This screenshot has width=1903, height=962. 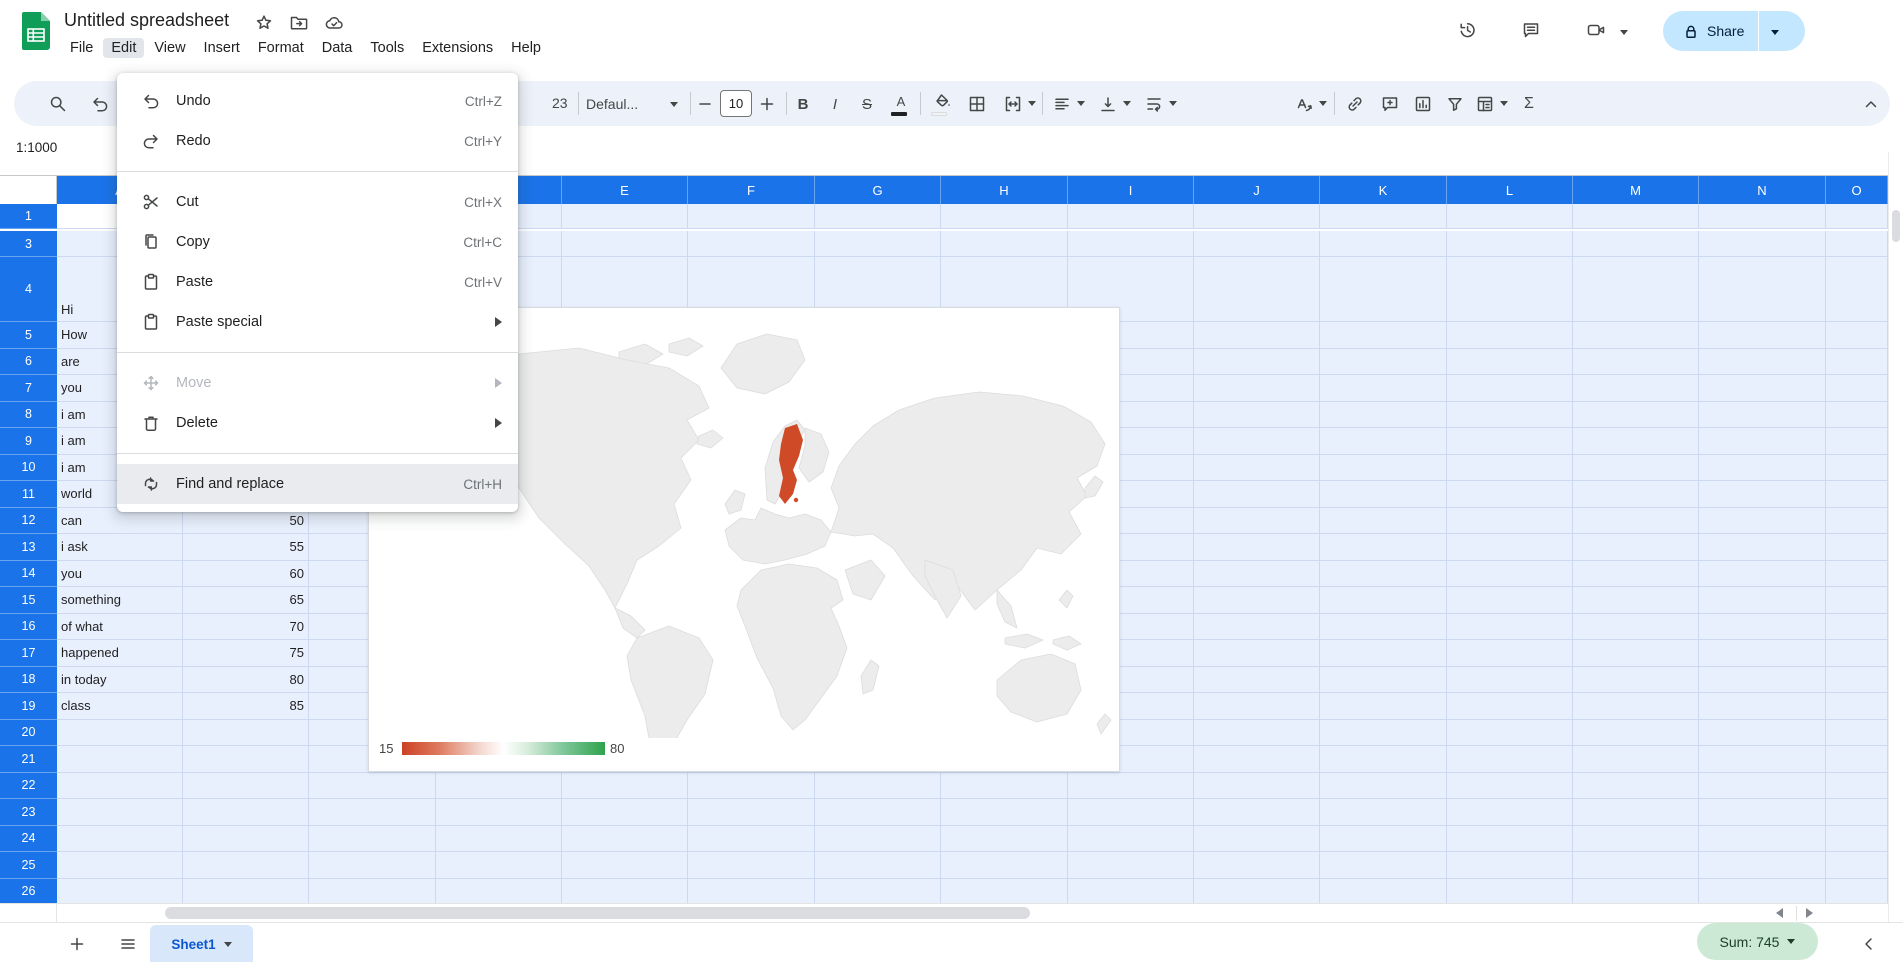 What do you see at coordinates (1857, 388) in the screenshot?
I see `cell-O7` at bounding box center [1857, 388].